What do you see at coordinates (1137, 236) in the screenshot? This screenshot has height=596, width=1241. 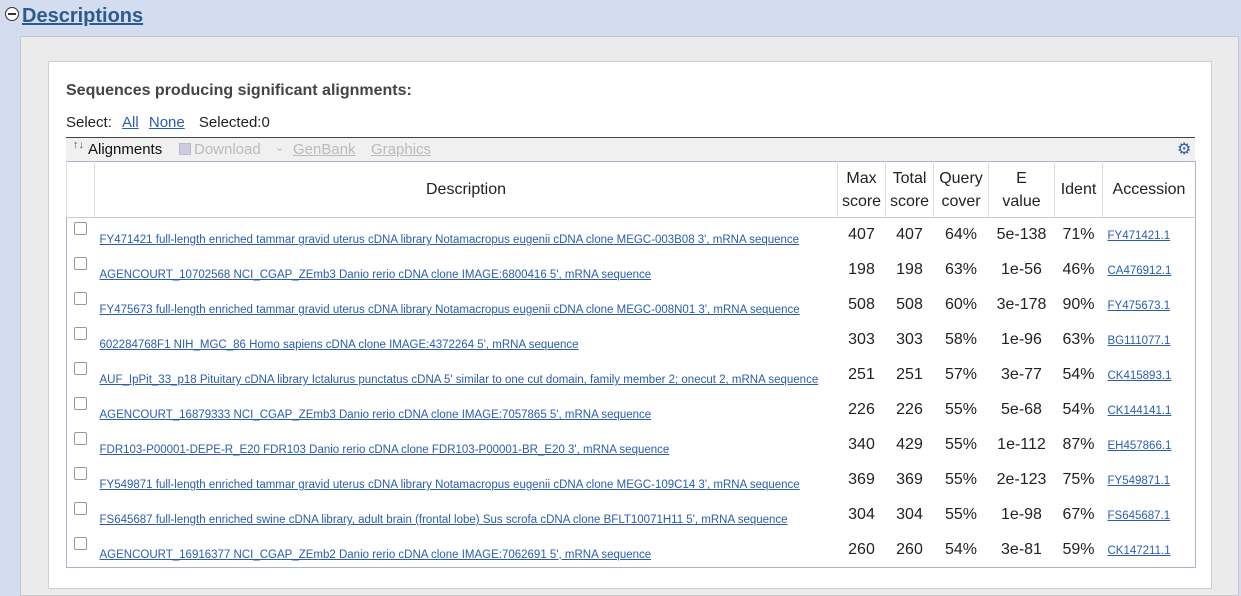 I see `accession-link: FY471421.1` at bounding box center [1137, 236].